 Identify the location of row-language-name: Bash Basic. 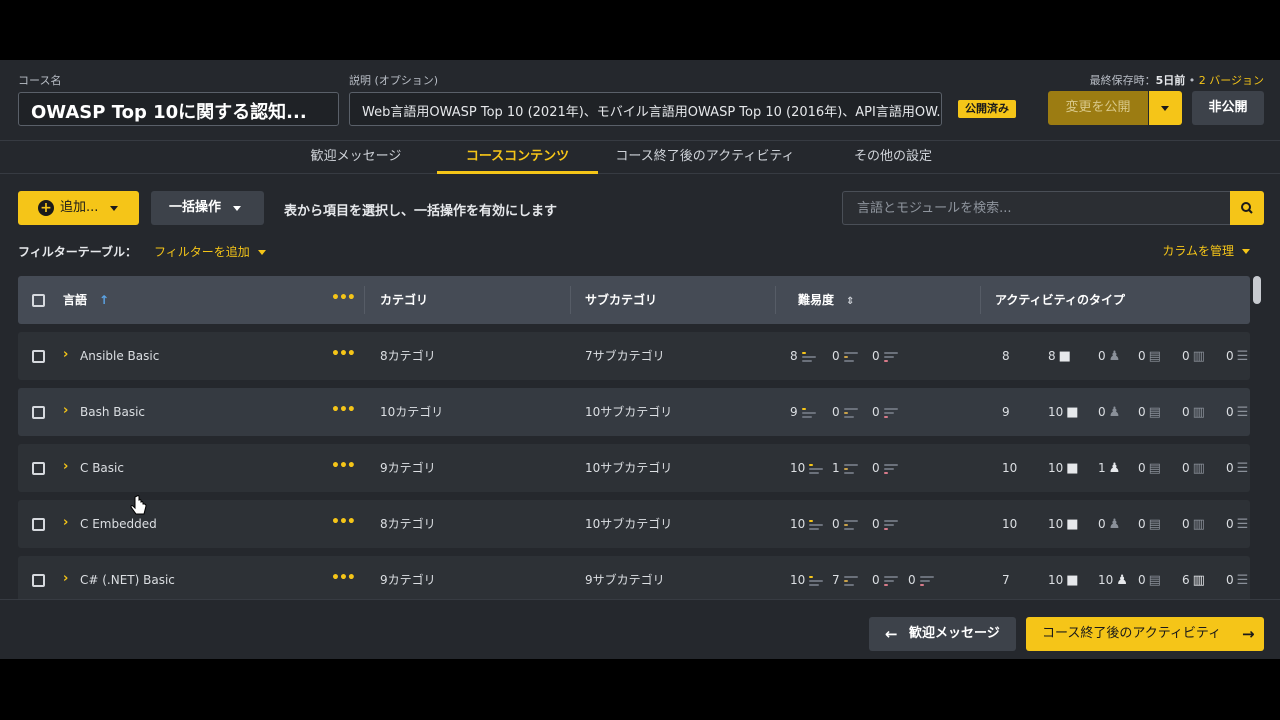
(112, 412).